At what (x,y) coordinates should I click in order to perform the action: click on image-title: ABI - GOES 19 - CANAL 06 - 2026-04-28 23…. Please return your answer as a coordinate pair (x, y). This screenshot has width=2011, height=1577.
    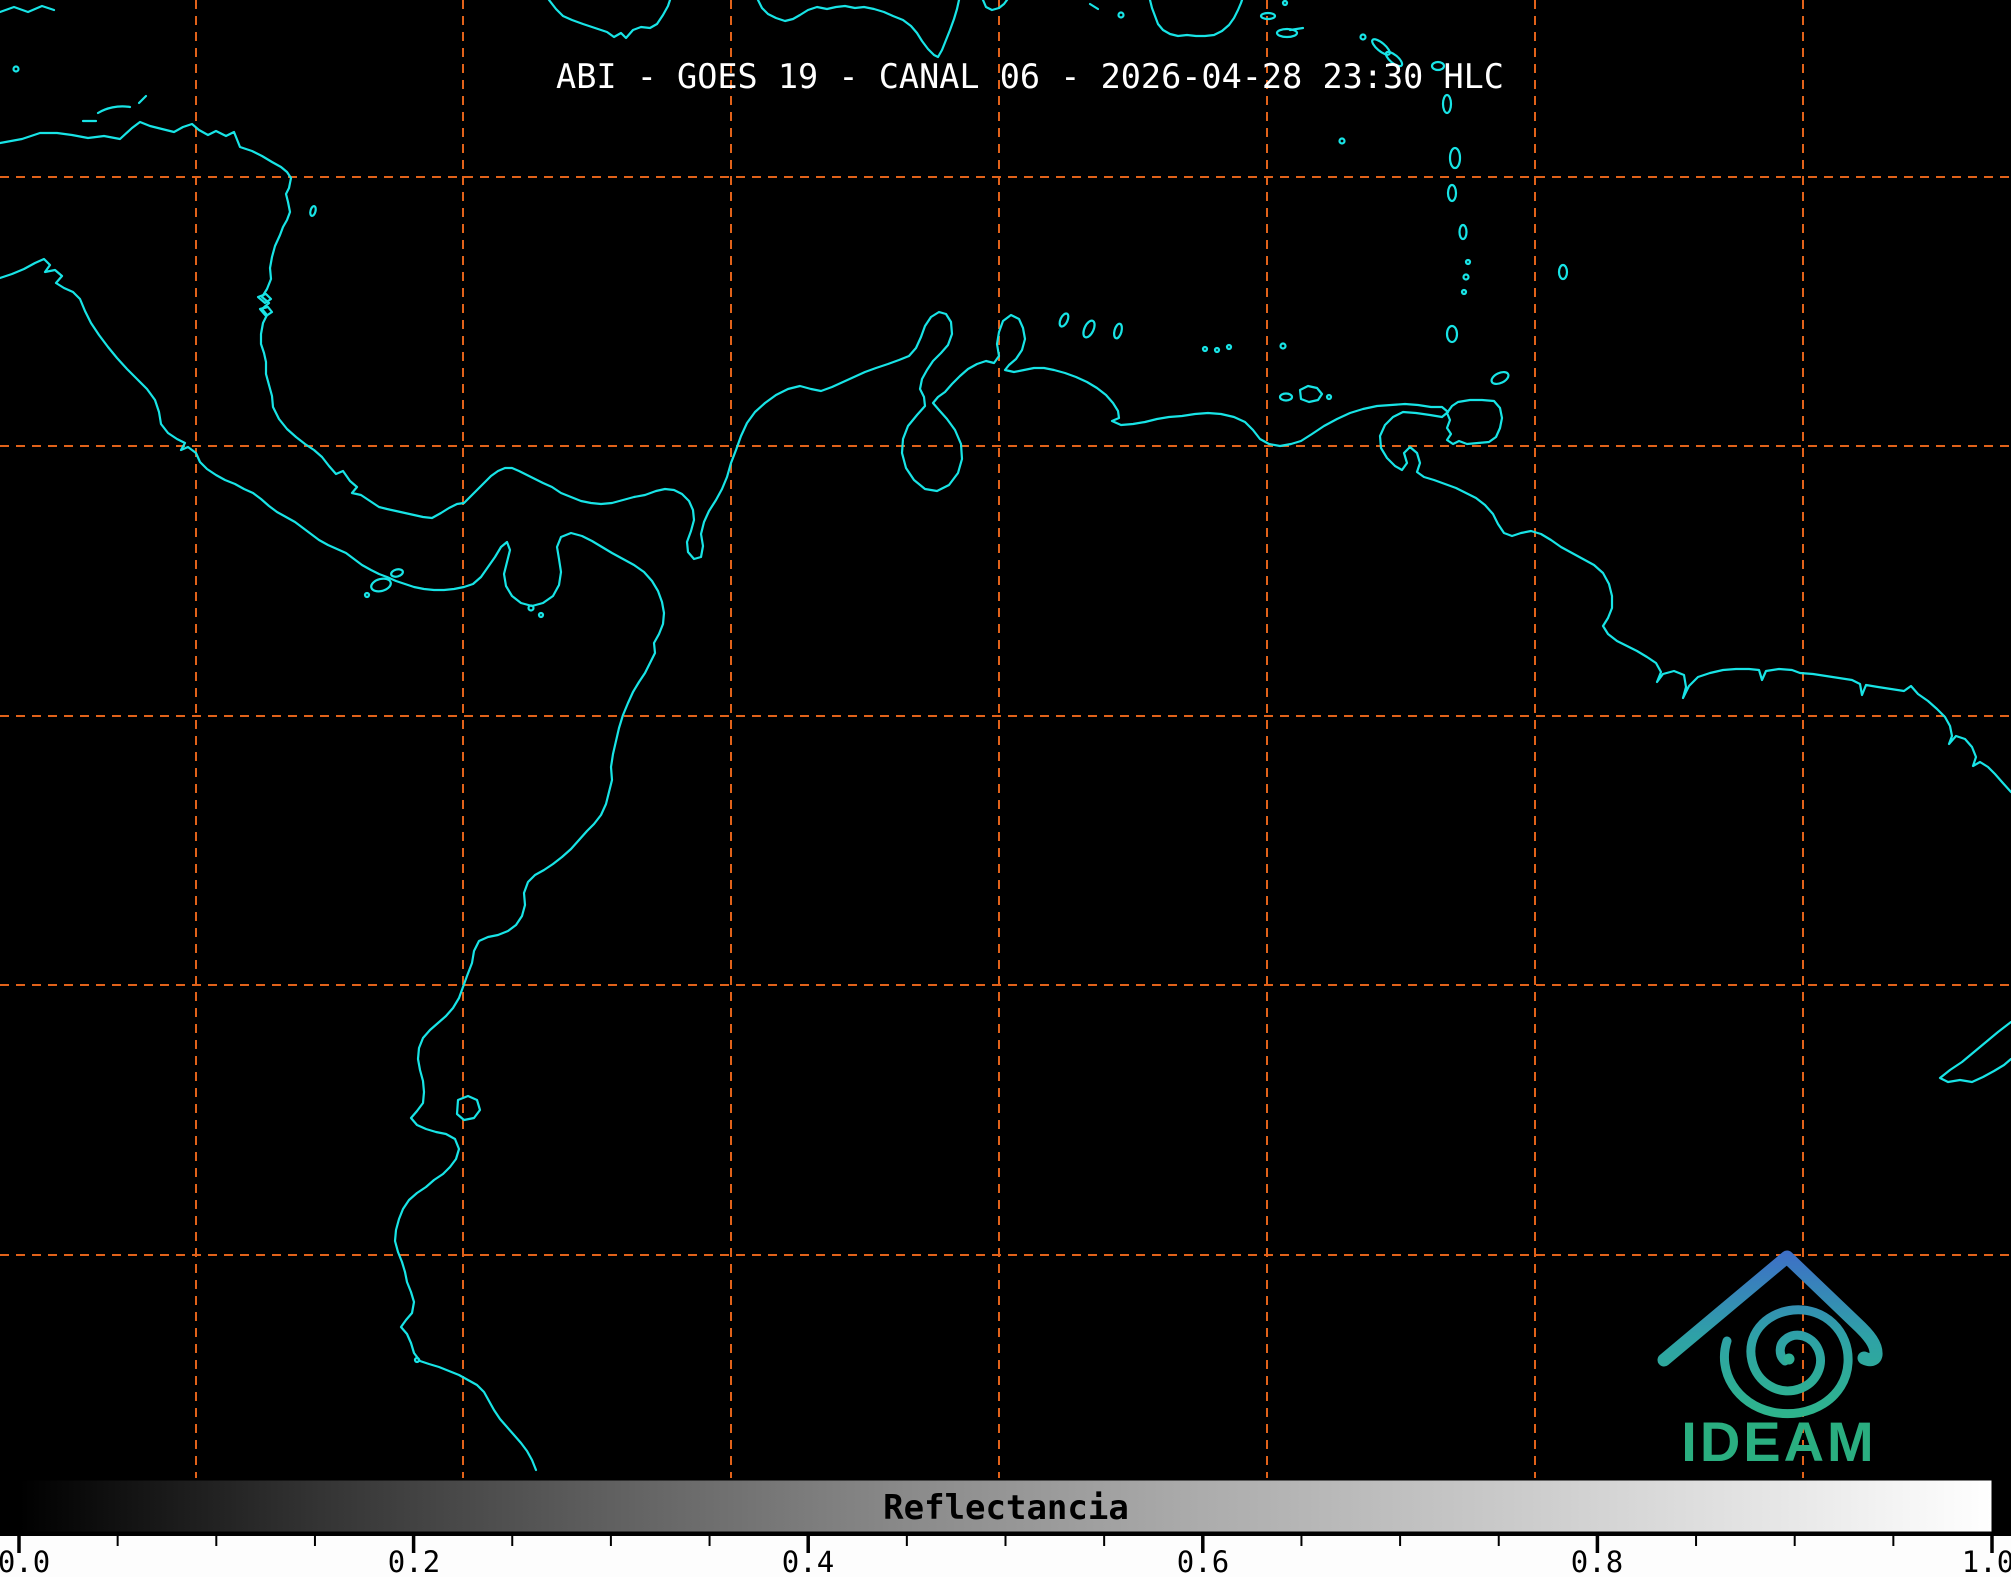
    Looking at the image, I should click on (1030, 76).